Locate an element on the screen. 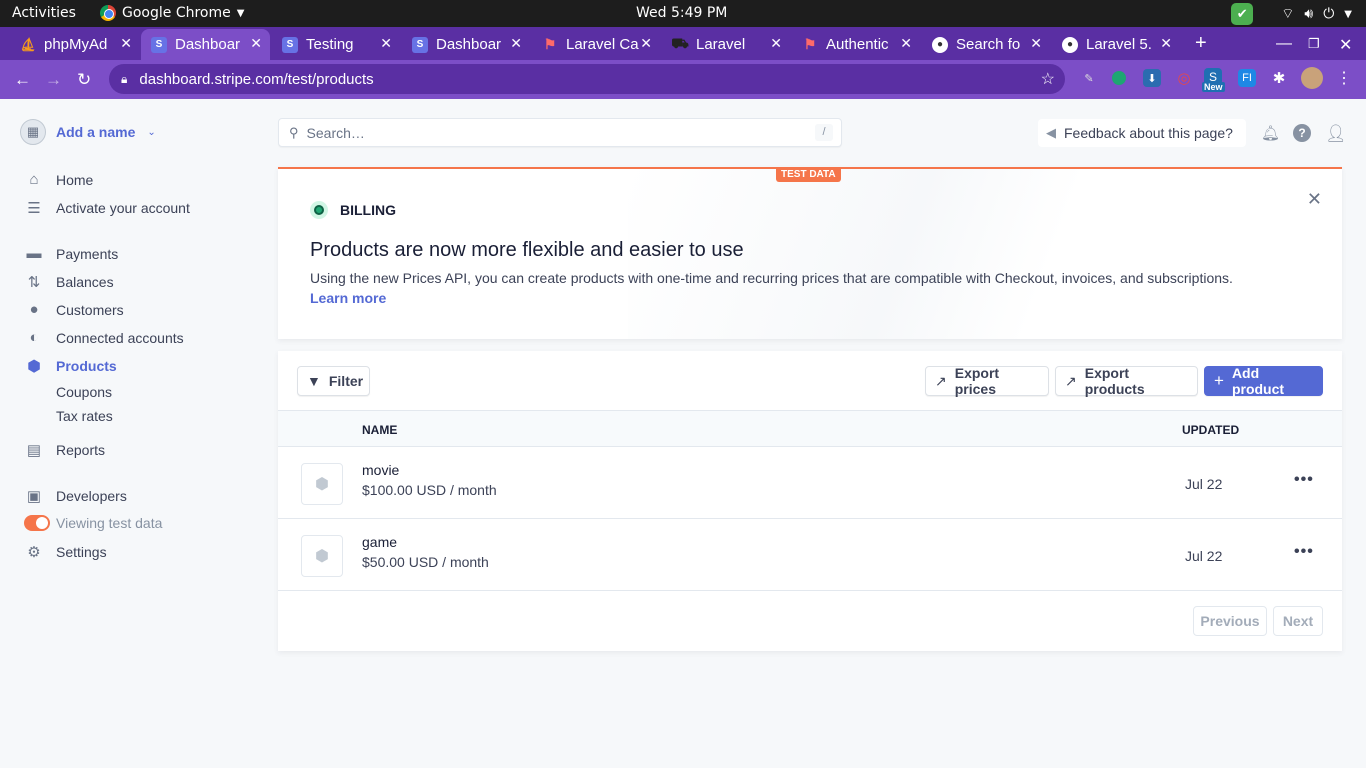 This screenshot has height=768, width=1366. user-icon: 👤︎ is located at coordinates (1336, 133).